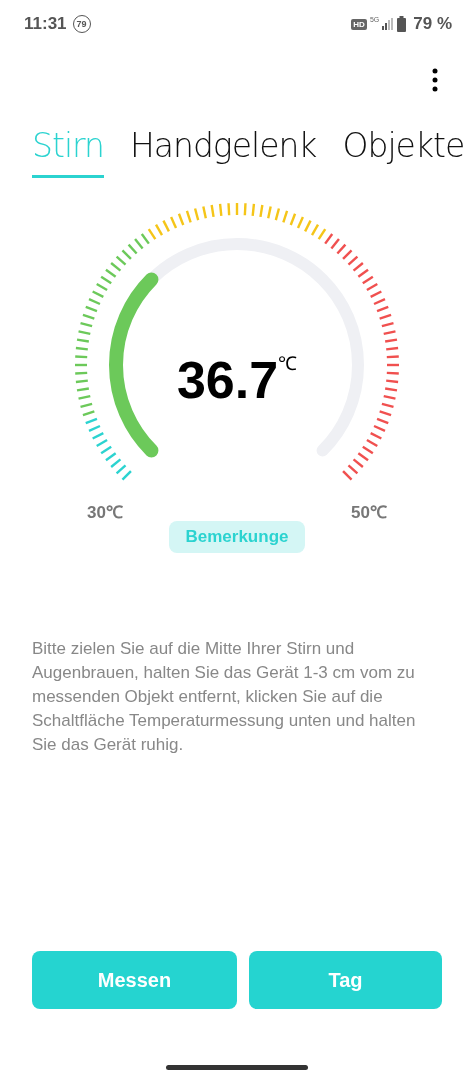  I want to click on temperature-unit: ℃, so click(288, 364).